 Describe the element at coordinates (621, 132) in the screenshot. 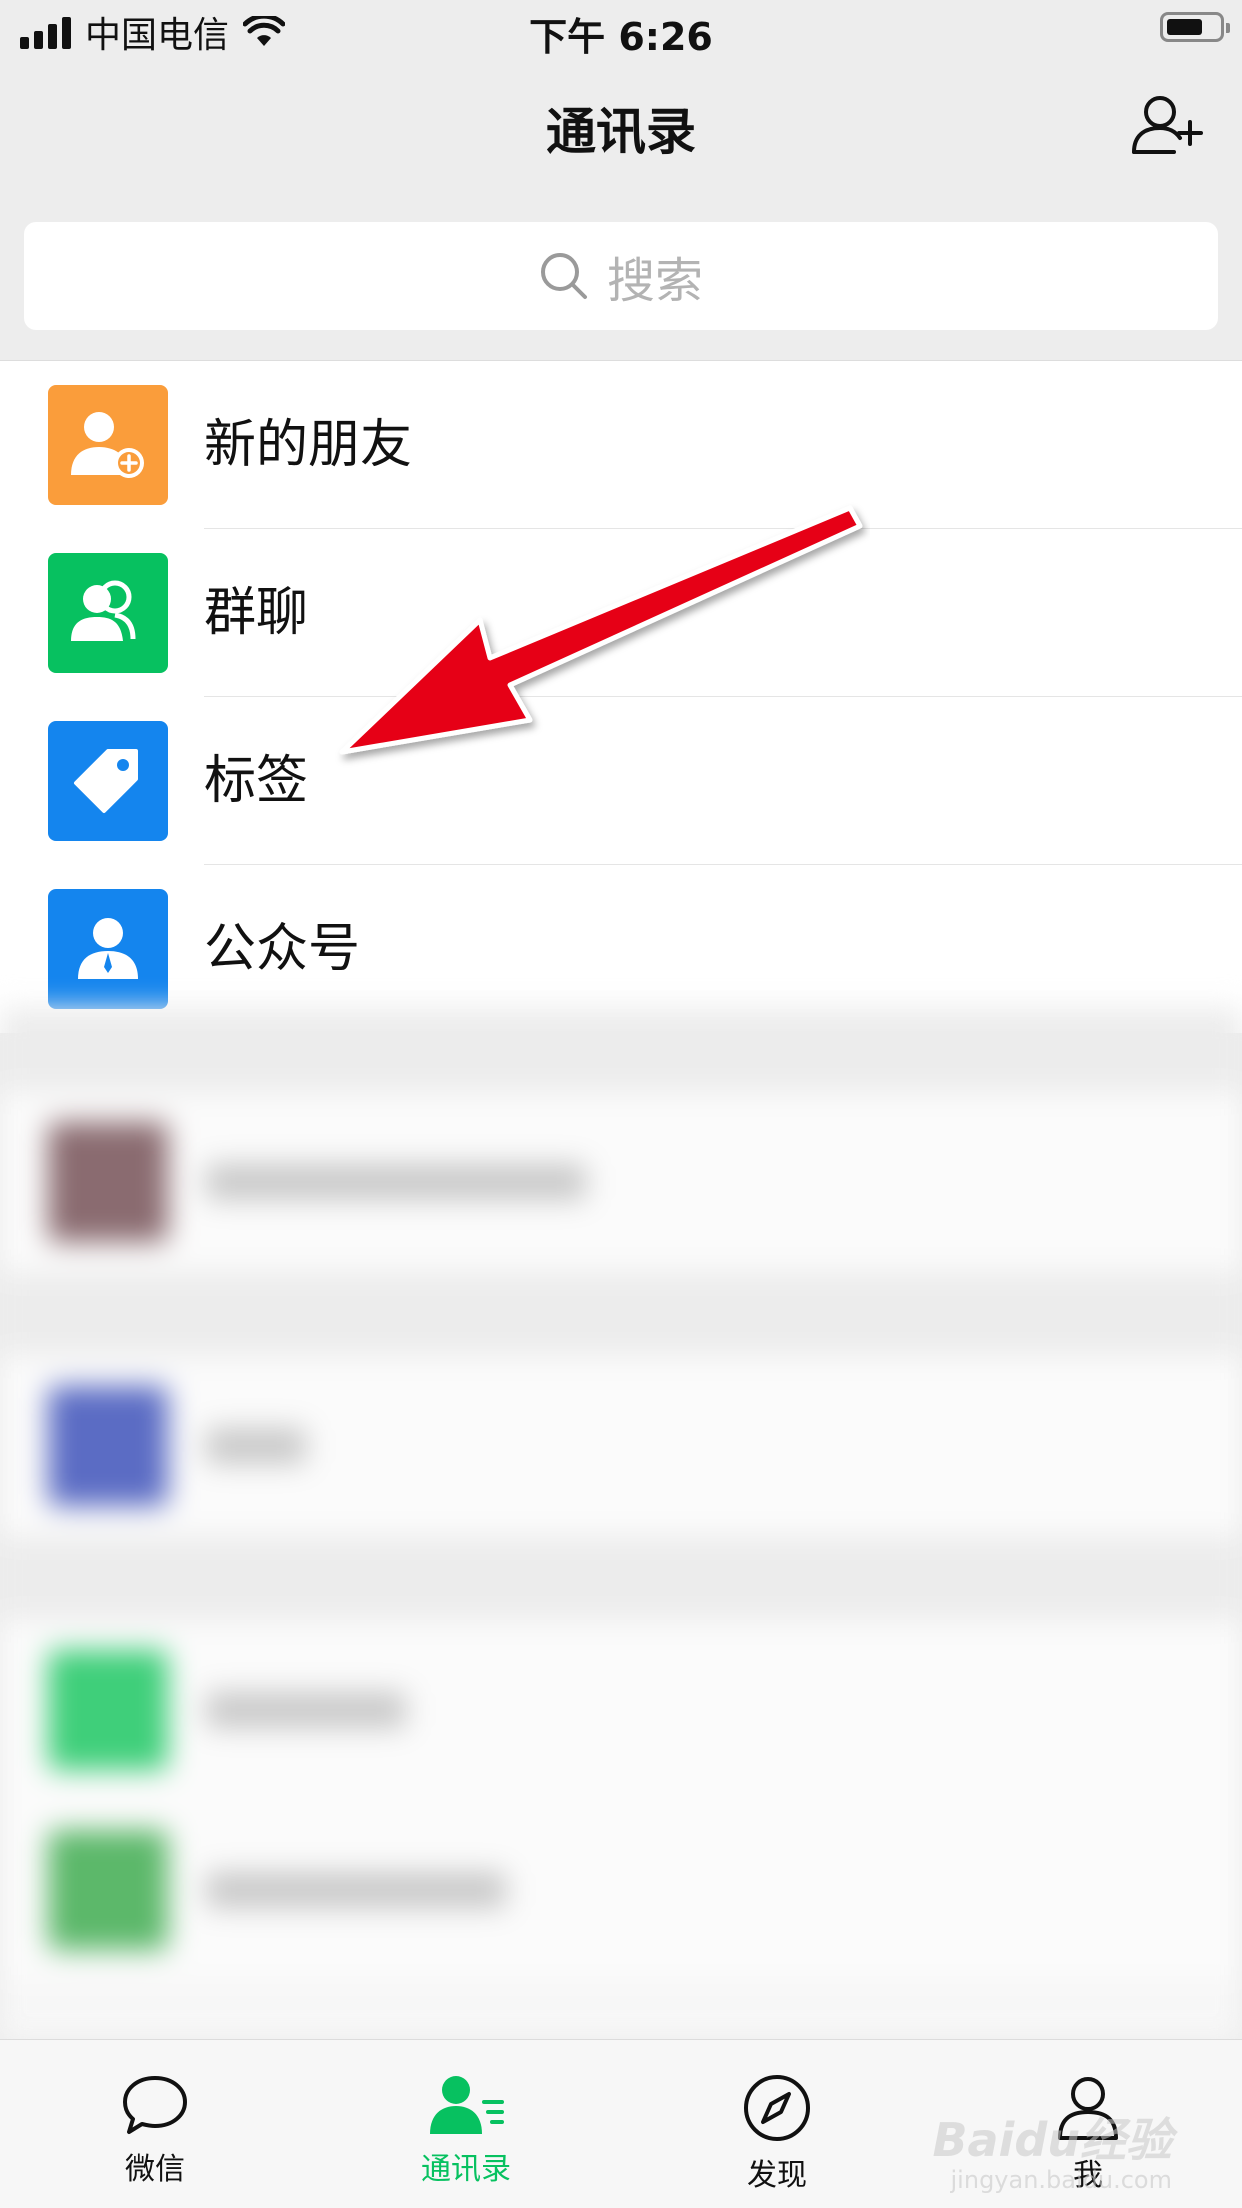

I see `page-title: 通讯录` at that location.